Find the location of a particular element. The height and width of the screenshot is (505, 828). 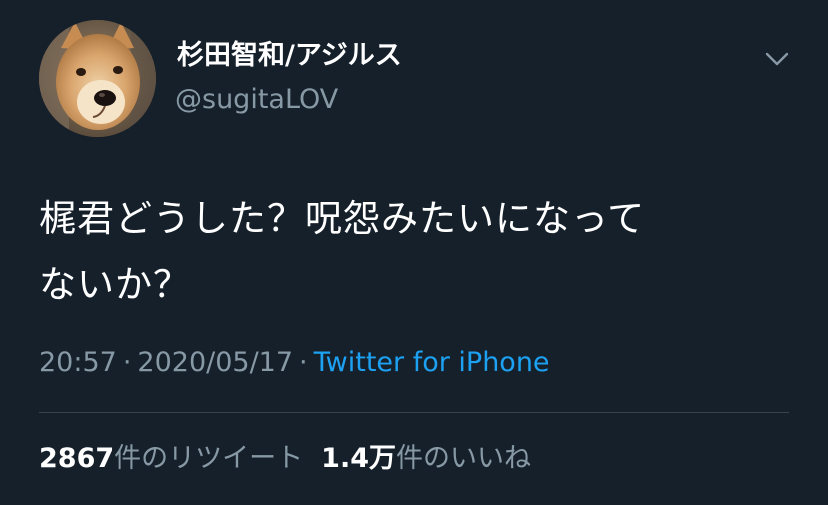

like-count-link: 1.4万件のいいね is located at coordinates (426, 458).